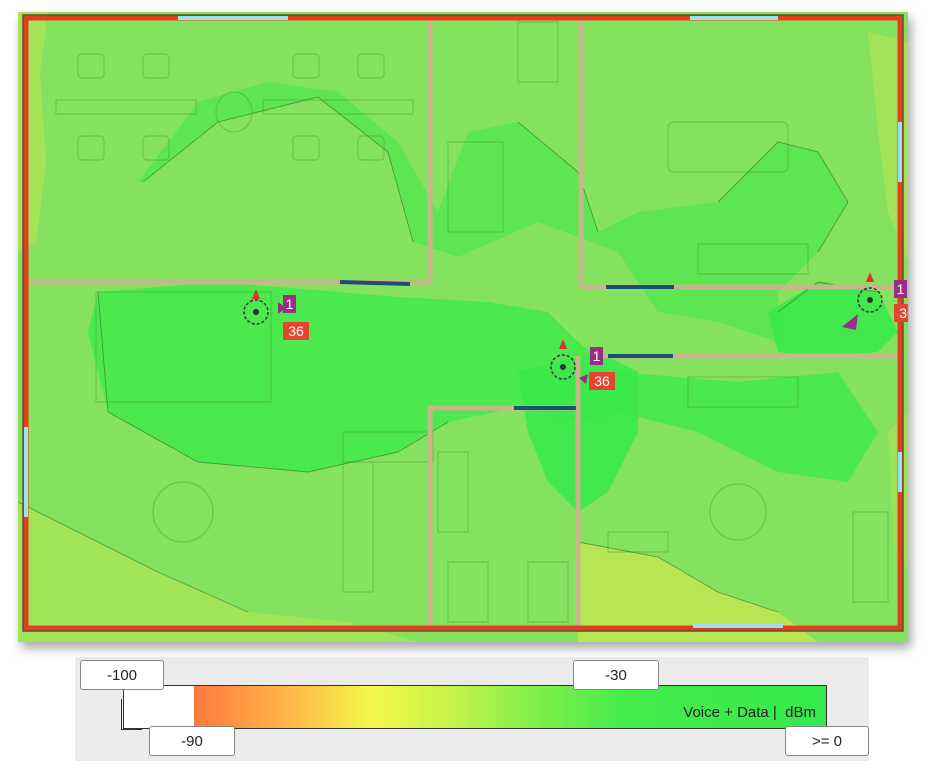 Image resolution: width=952 pixels, height=776 pixels. I want to click on legend-max-handle: >= 0, so click(827, 741).